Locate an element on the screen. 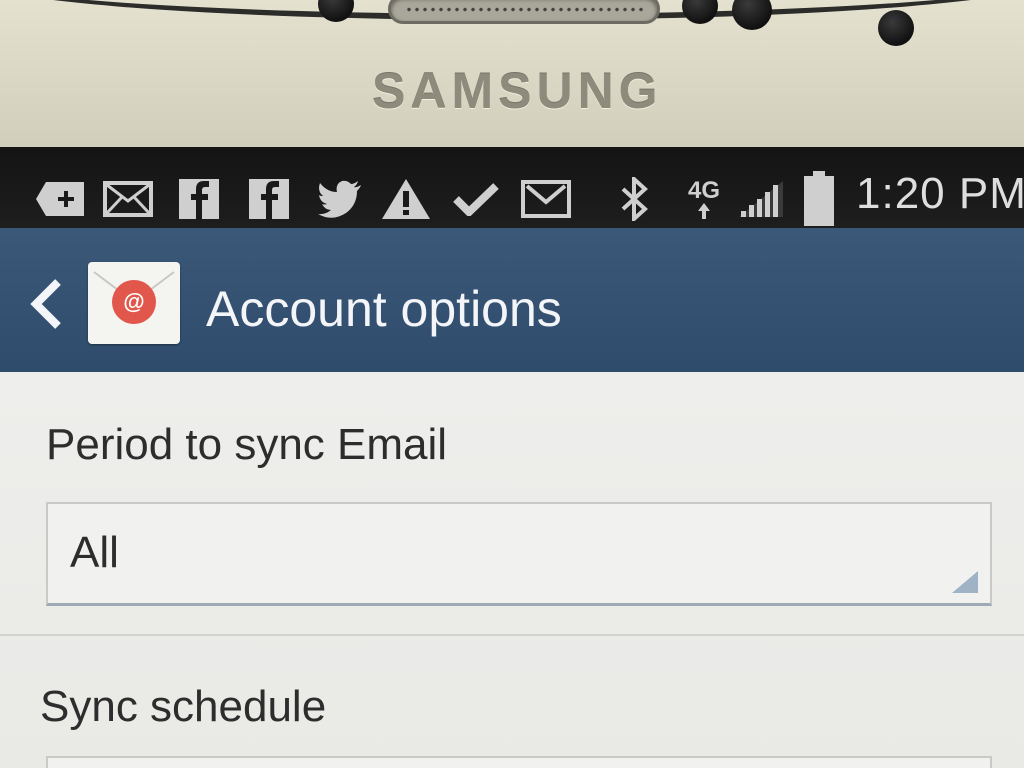  status-bar: 4G 1:20 PM is located at coordinates (512, 192).